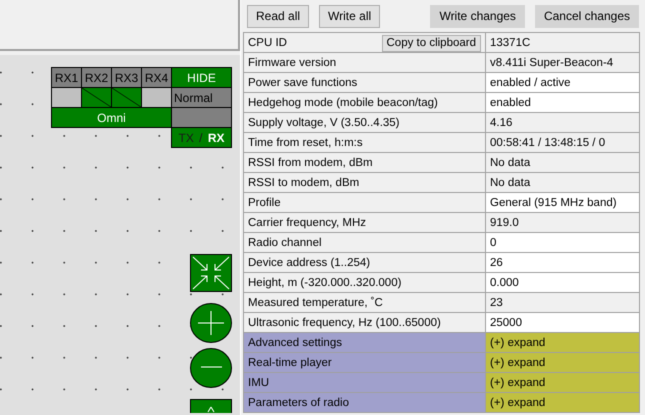  What do you see at coordinates (211, 323) in the screenshot?
I see `zoom-in-icon` at bounding box center [211, 323].